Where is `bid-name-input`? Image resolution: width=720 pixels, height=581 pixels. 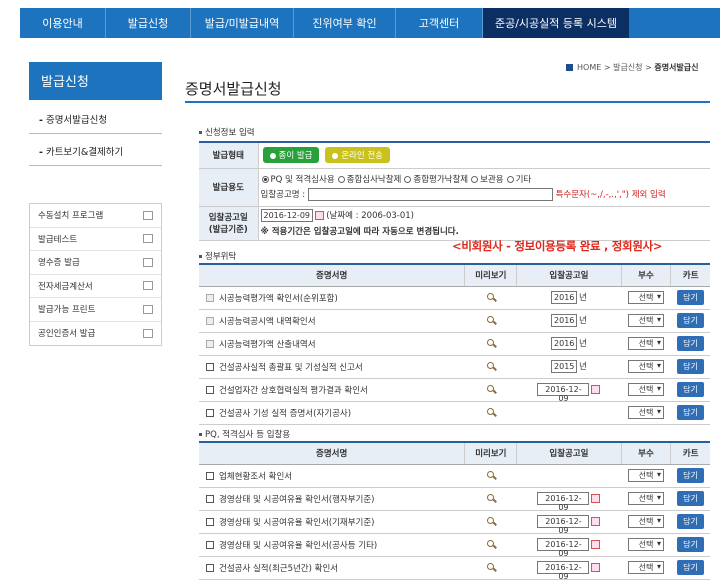
bid-name-input is located at coordinates (430, 194).